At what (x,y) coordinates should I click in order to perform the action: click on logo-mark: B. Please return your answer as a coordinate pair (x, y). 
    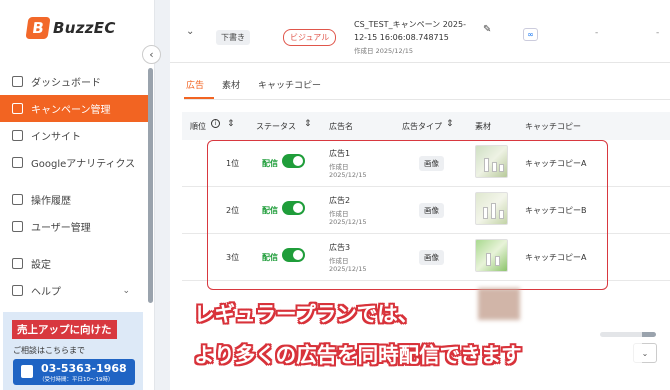
    Looking at the image, I should click on (38, 28).